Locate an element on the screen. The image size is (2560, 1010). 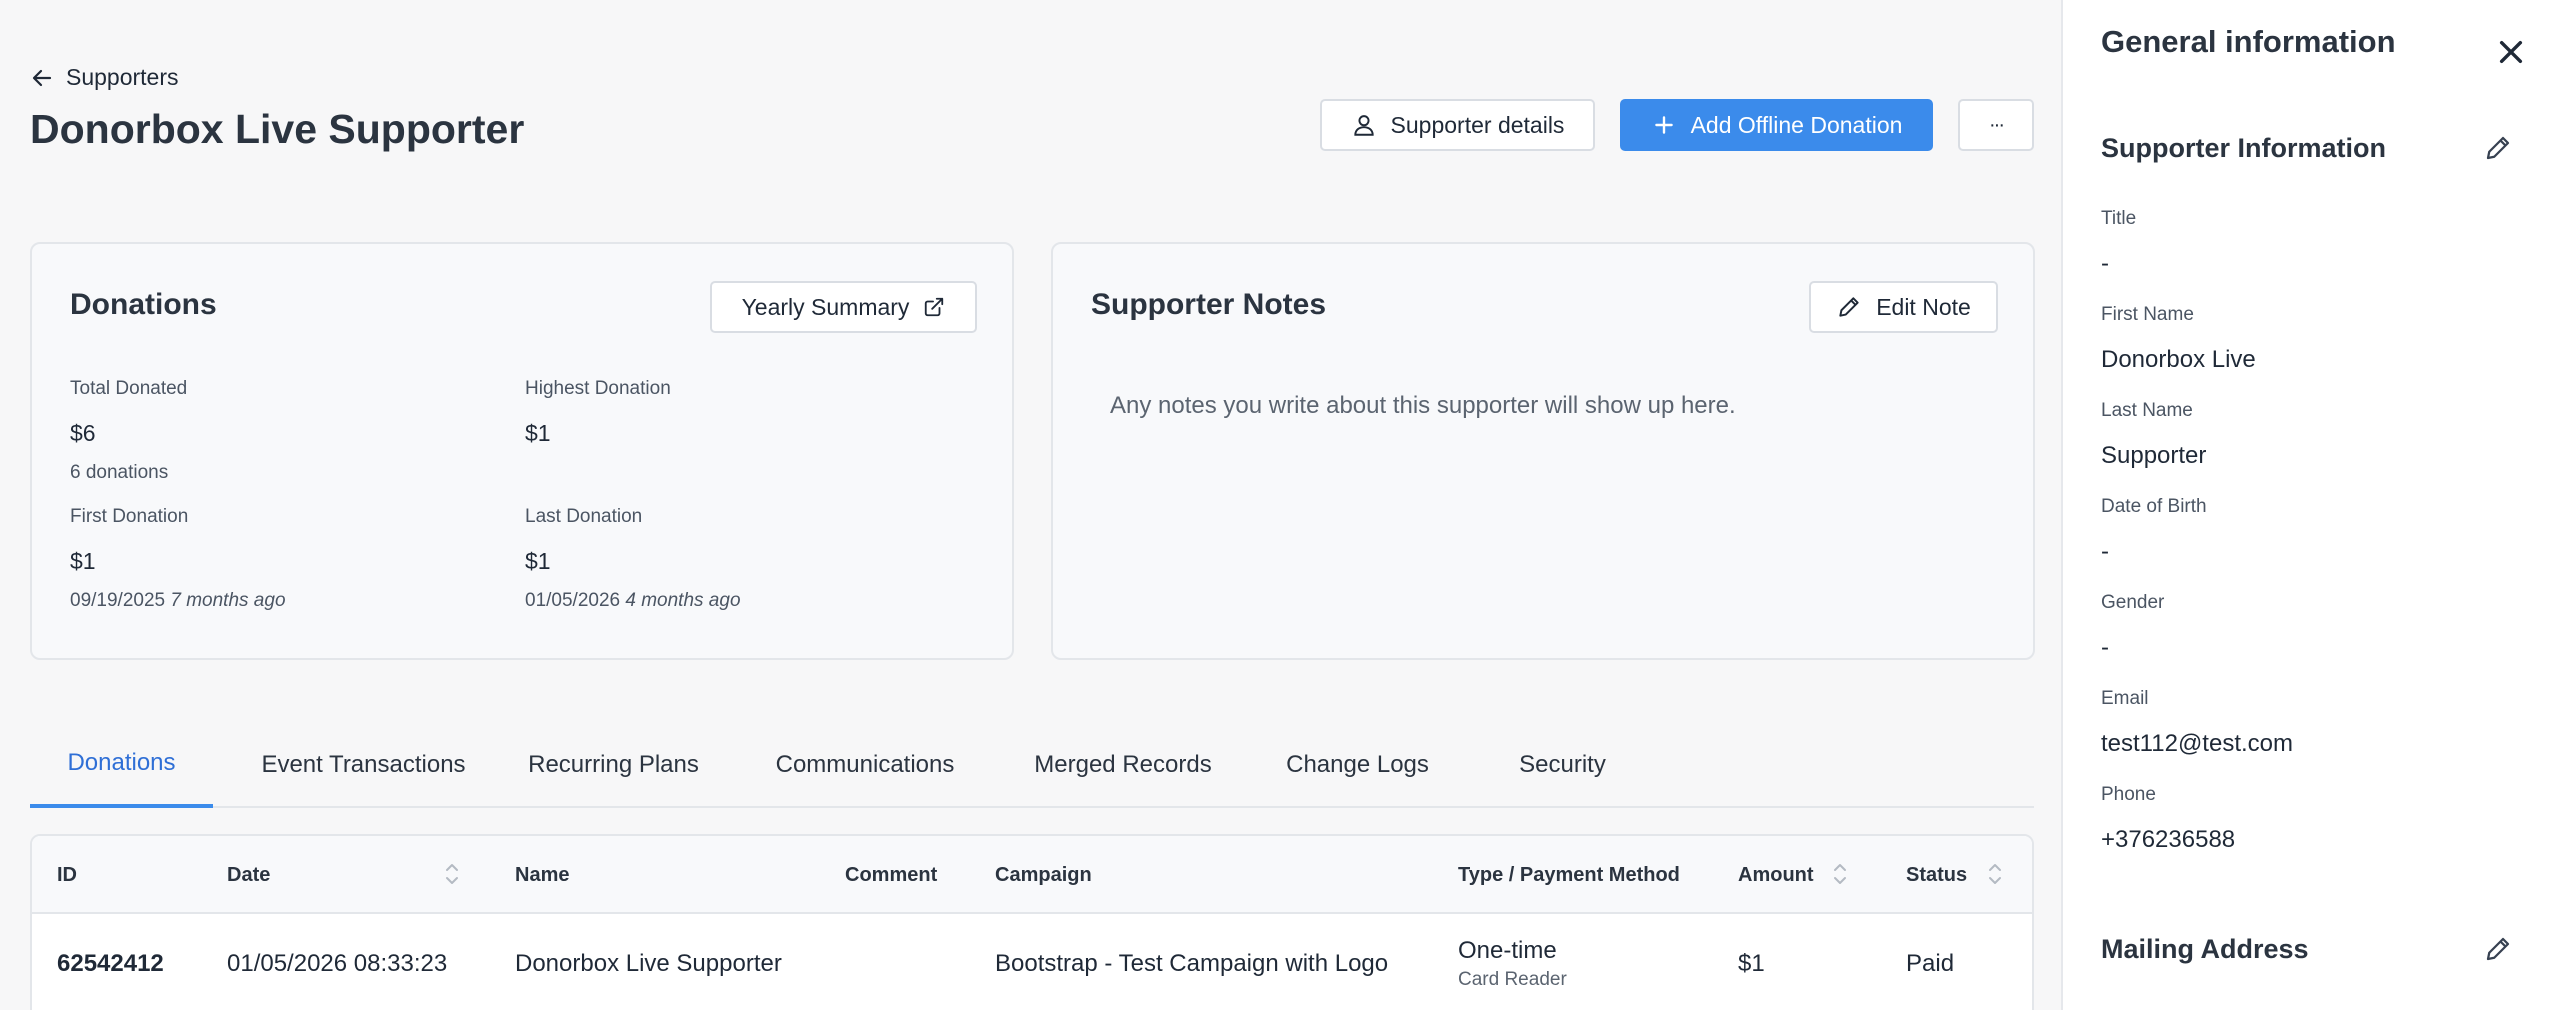
field-first-name-label: First Name is located at coordinates (2147, 314).